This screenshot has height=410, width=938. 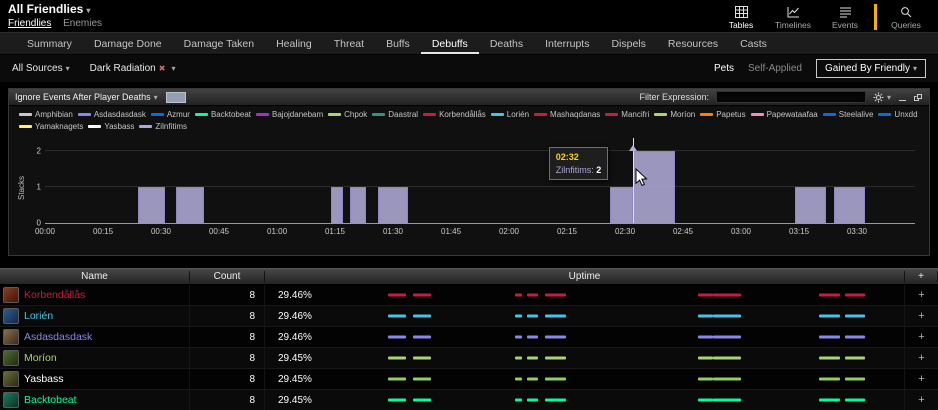 What do you see at coordinates (450, 43) in the screenshot?
I see `tab-debuffs: Debuffs` at bounding box center [450, 43].